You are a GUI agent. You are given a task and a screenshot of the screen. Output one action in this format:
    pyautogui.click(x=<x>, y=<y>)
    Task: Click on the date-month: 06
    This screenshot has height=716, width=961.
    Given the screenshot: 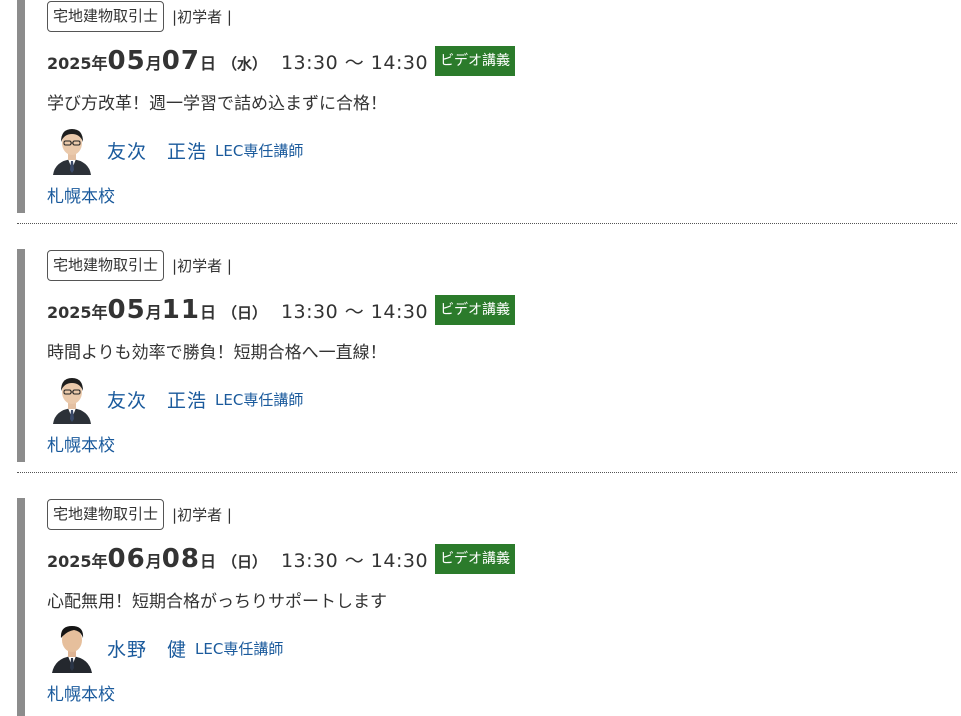 What is the action you would take?
    pyautogui.click(x=126, y=559)
    